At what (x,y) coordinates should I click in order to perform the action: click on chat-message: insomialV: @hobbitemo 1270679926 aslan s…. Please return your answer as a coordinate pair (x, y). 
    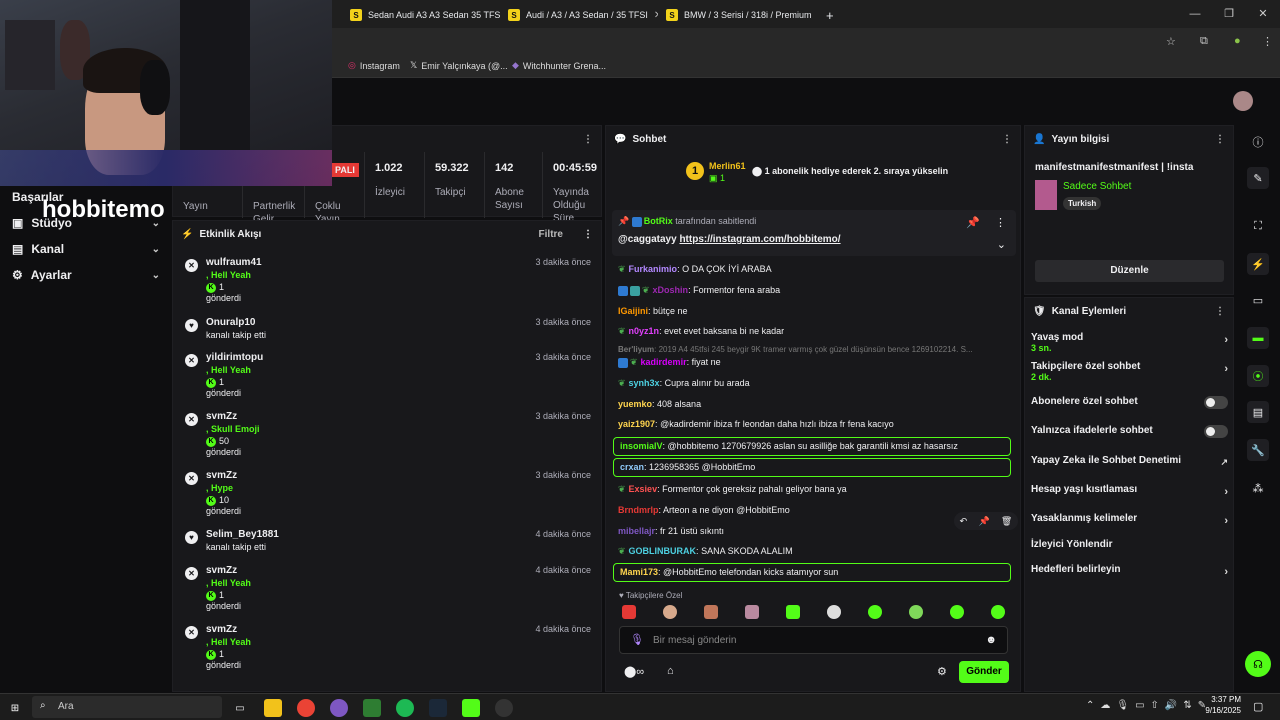
    Looking at the image, I should click on (812, 446).